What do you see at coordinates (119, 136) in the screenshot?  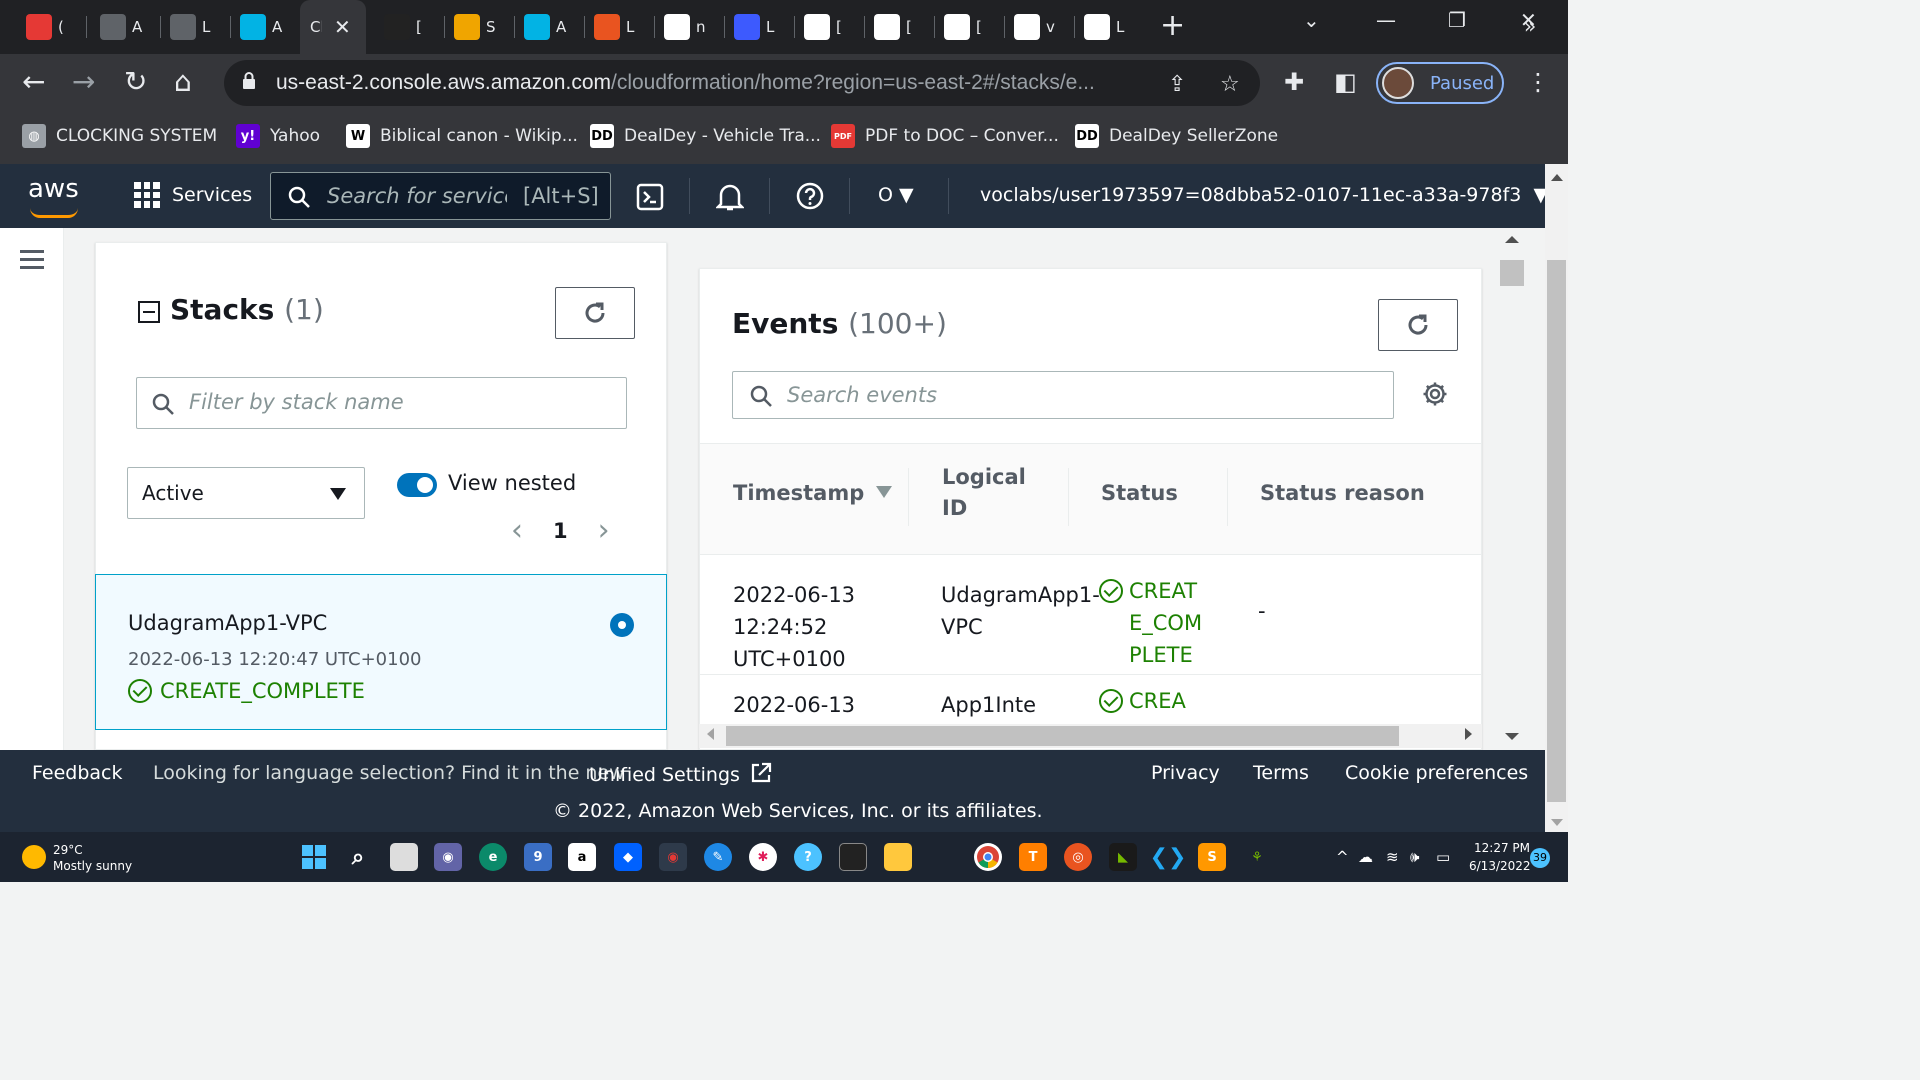 I see `bookmark-item: ◍ CLOCKING SYSTEM` at bounding box center [119, 136].